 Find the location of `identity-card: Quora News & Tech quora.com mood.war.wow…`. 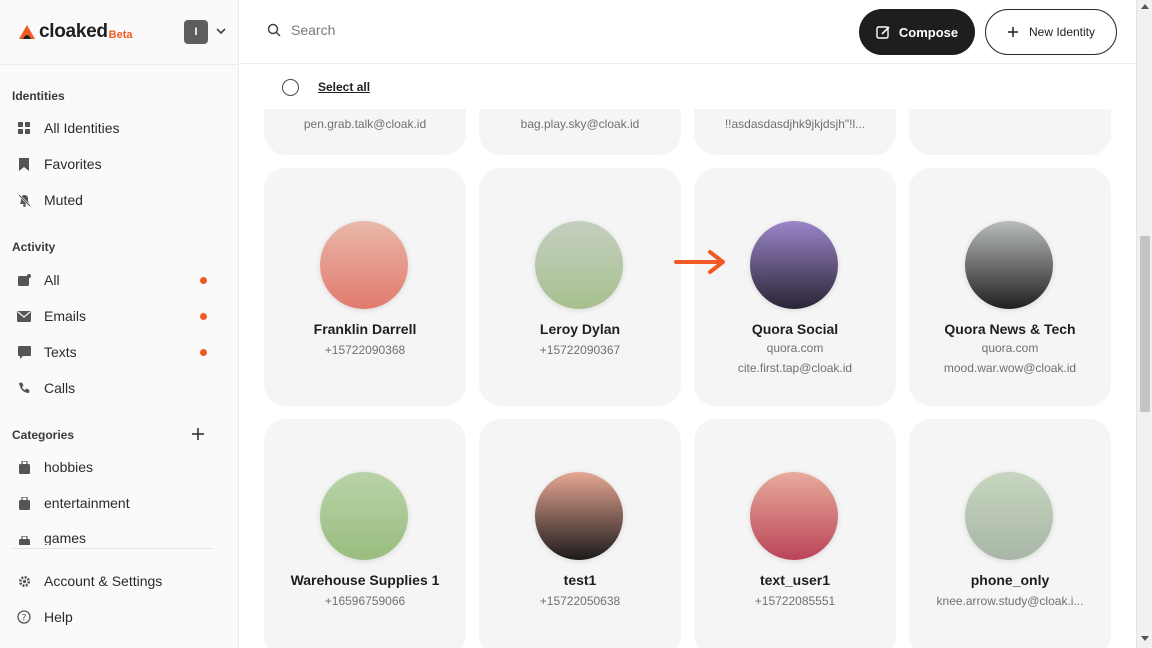

identity-card: Quora News & Tech quora.com mood.war.wow… is located at coordinates (1010, 287).